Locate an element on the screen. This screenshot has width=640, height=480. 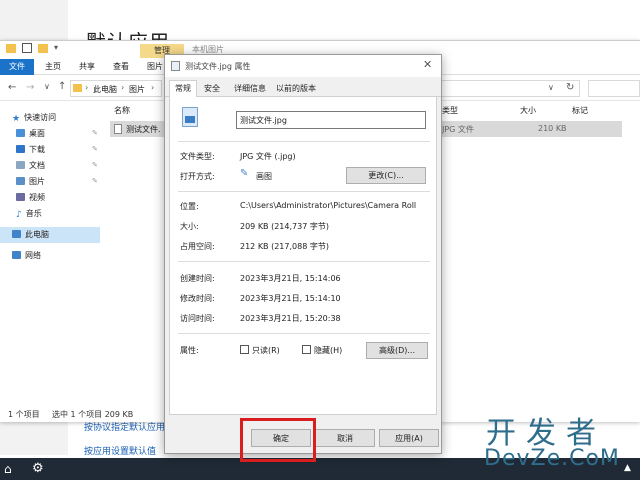
file-type: JPG 文件 is located at coordinates (458, 129).